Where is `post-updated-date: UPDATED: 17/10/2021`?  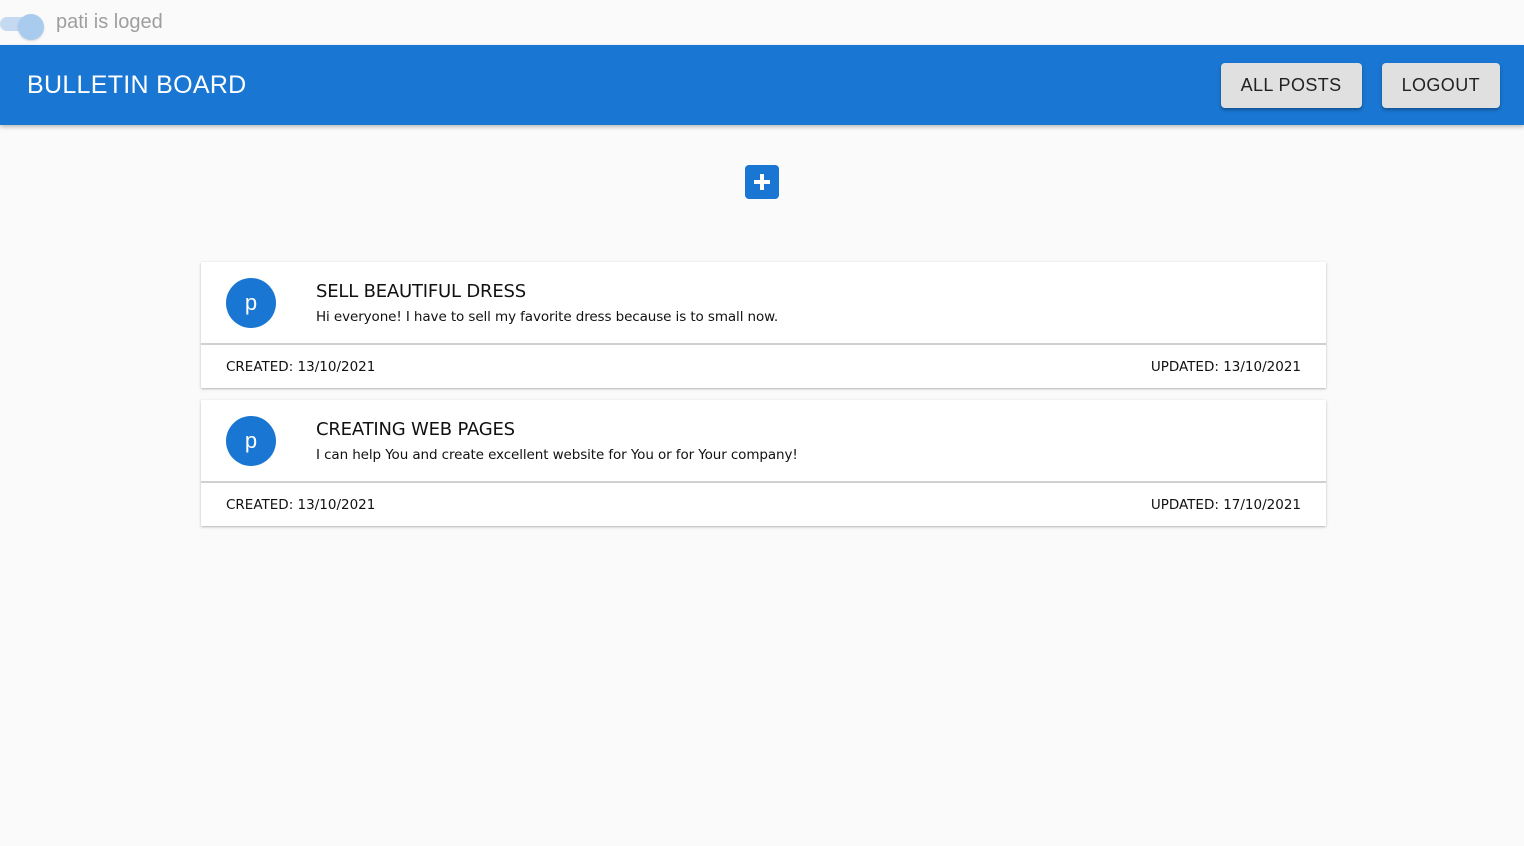
post-updated-date: UPDATED: 17/10/2021 is located at coordinates (1225, 504).